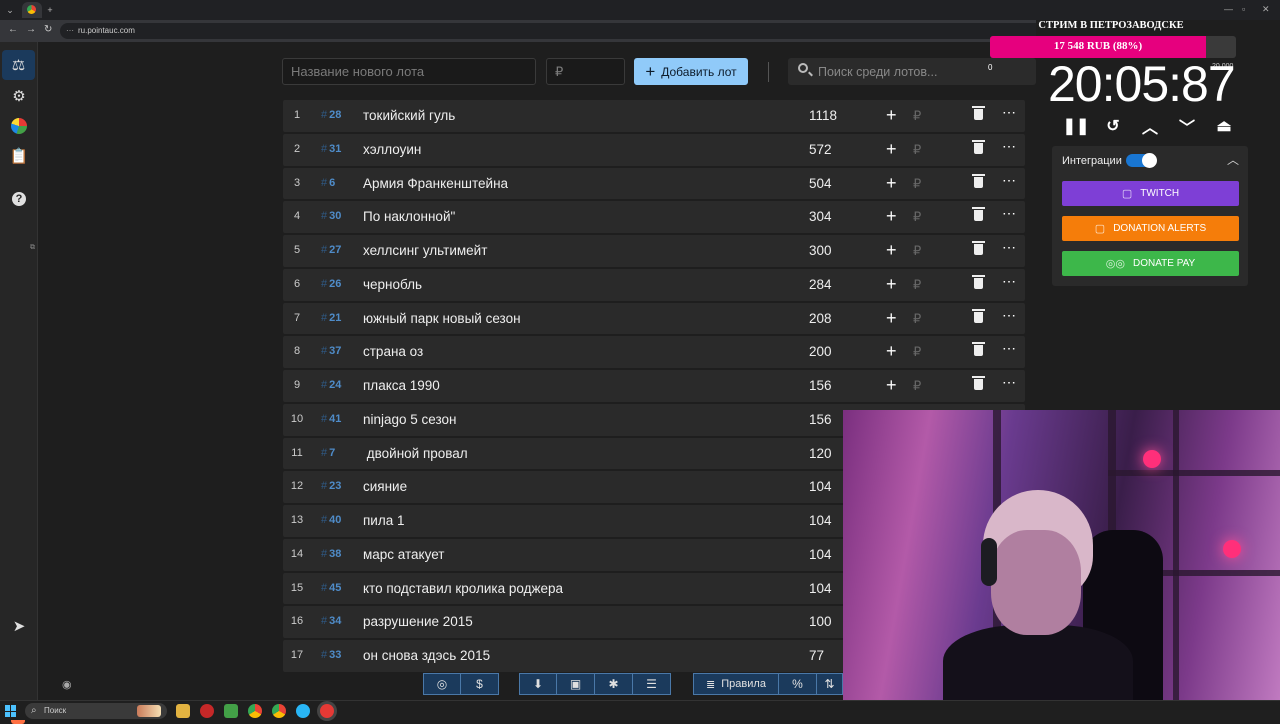 Image resolution: width=1280 pixels, height=724 pixels. What do you see at coordinates (19, 96) in the screenshot?
I see `sidebar-item-settings: ⚙` at bounding box center [19, 96].